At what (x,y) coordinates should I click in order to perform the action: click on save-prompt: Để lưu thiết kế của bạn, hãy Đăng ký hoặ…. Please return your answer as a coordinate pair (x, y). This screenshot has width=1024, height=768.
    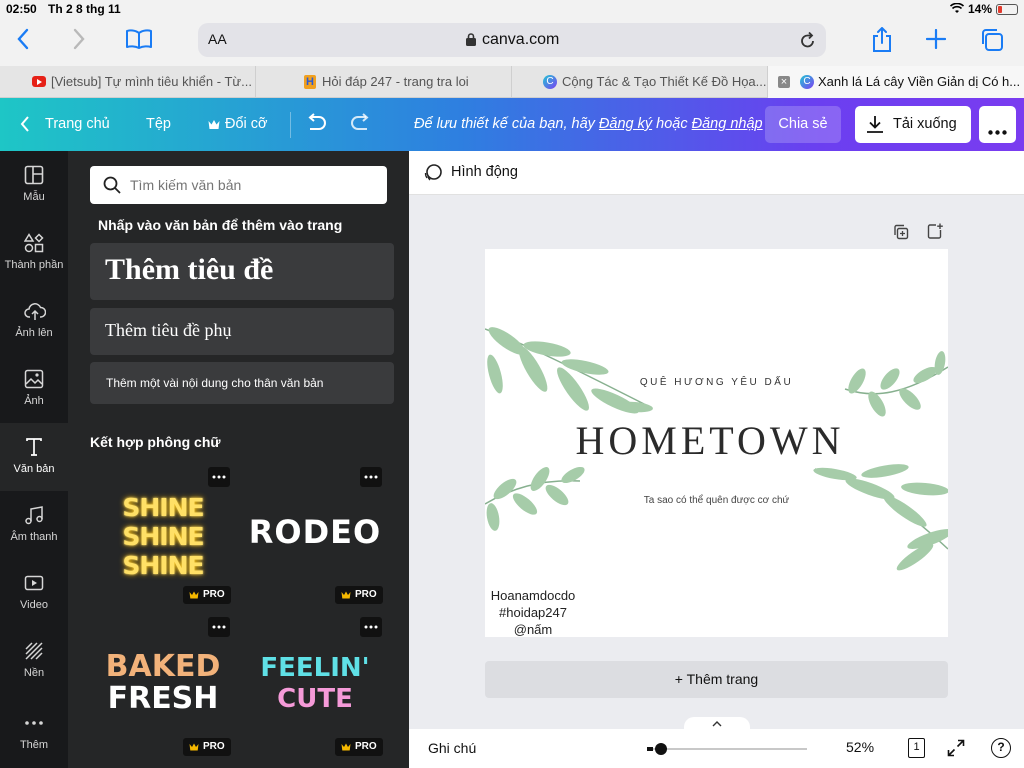
    Looking at the image, I should click on (588, 124).